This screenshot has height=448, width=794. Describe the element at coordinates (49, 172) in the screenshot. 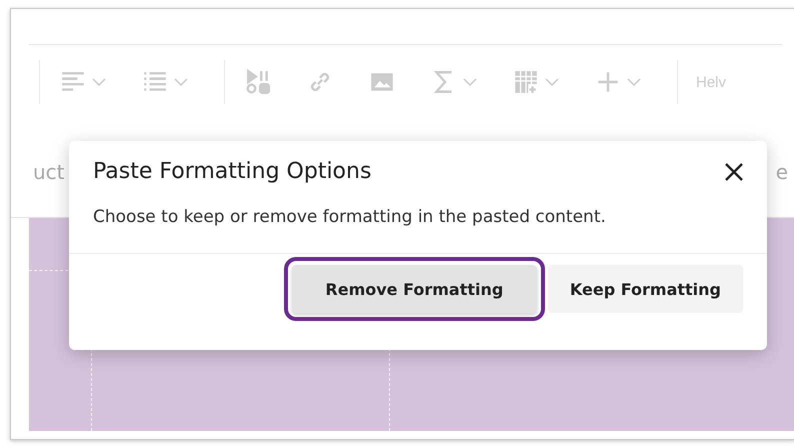

I see `tab-label: uct` at that location.